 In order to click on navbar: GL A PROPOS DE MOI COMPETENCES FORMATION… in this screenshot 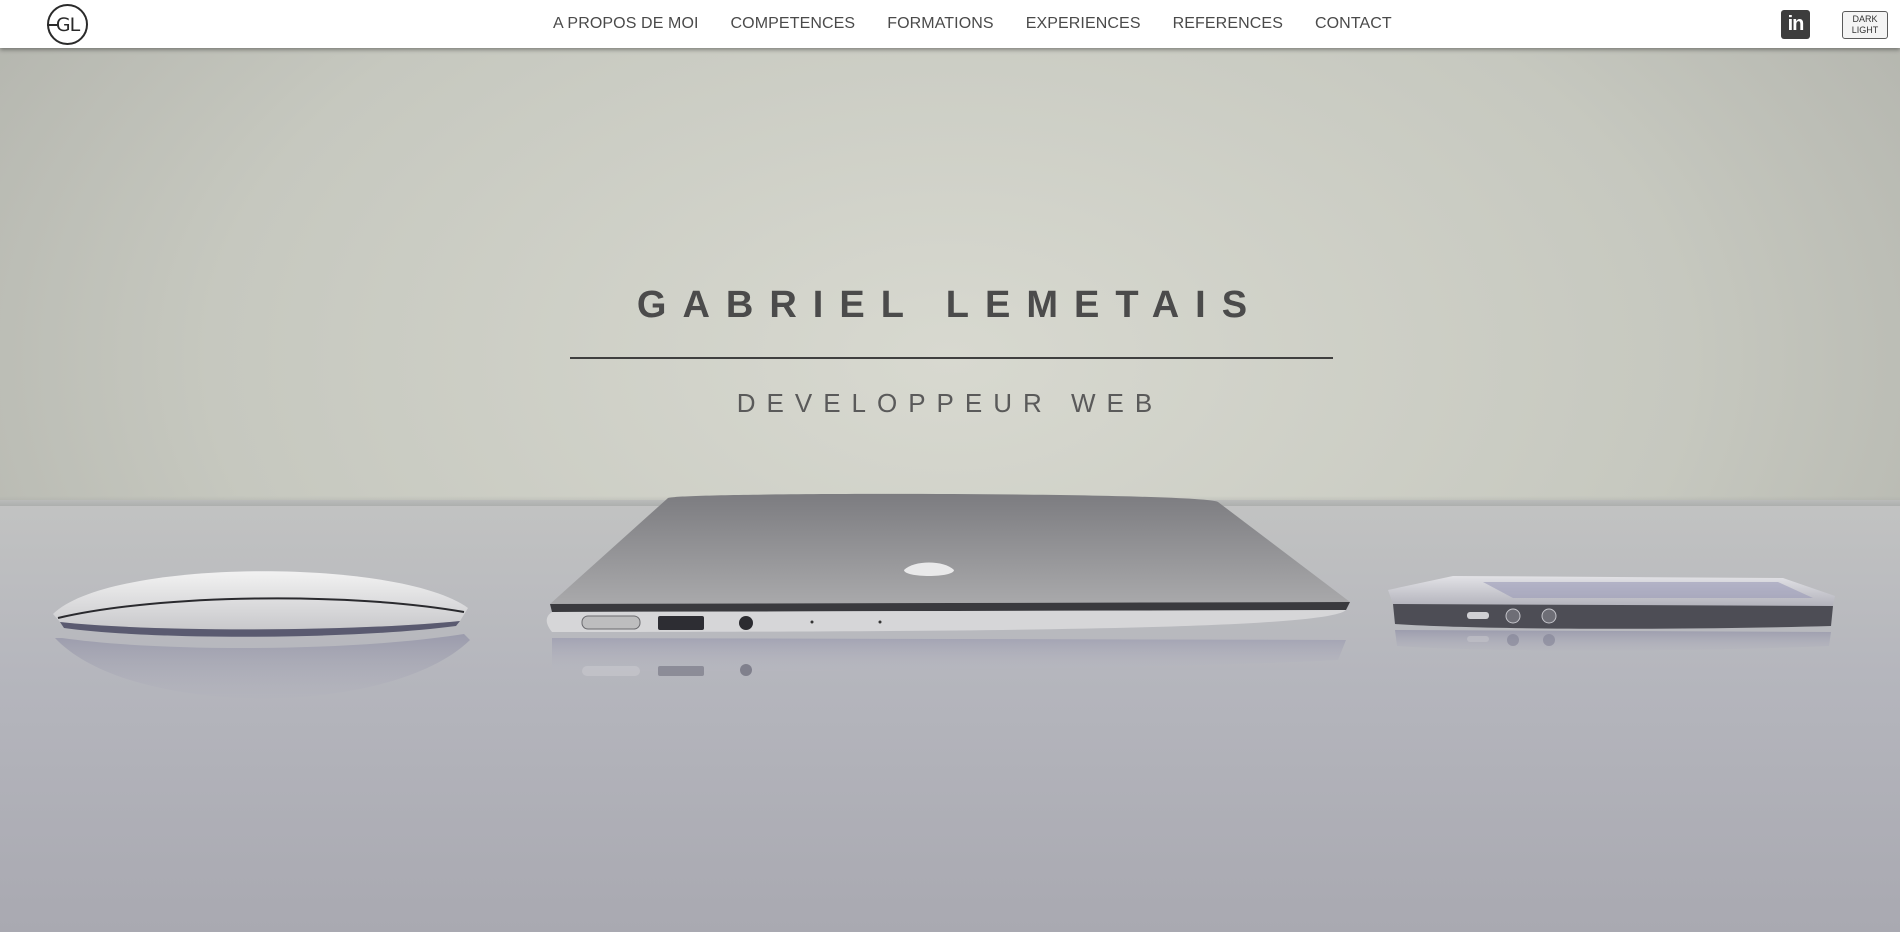, I will do `click(950, 24)`.